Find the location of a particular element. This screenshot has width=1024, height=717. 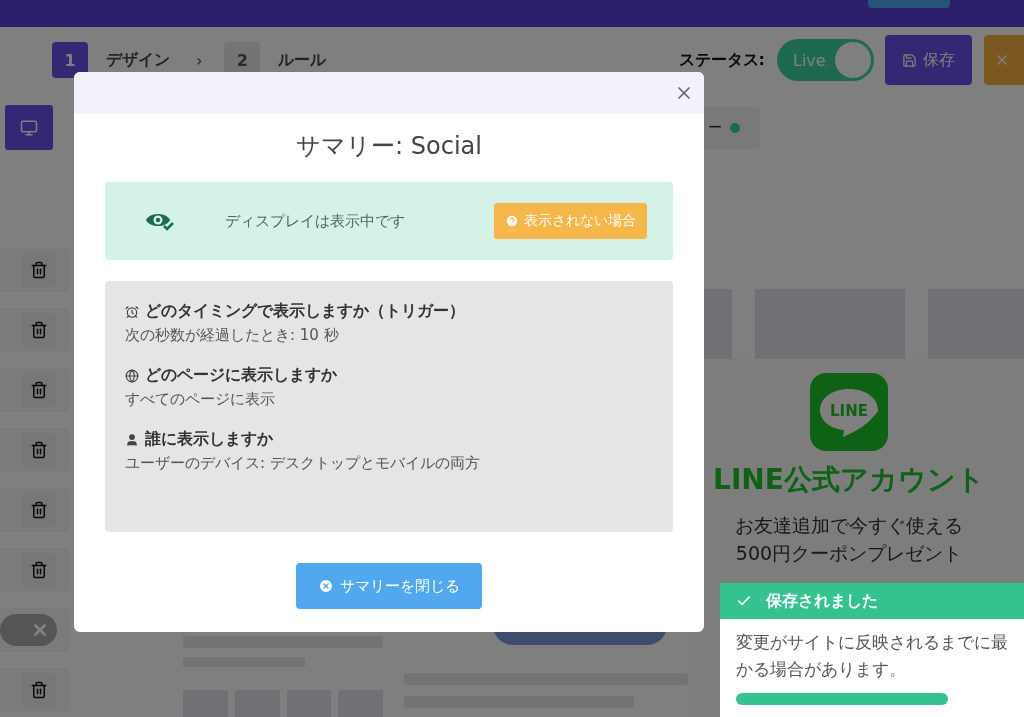

placeholder-block is located at coordinates (718, 324).